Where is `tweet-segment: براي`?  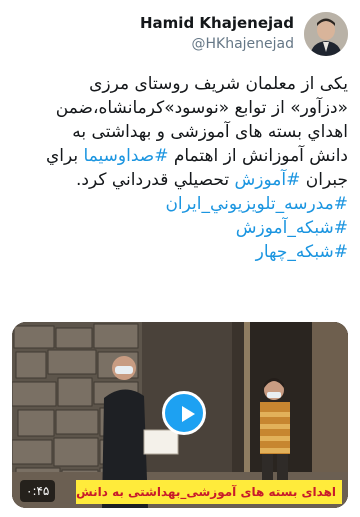
tweet-segment: براي is located at coordinates (64, 156).